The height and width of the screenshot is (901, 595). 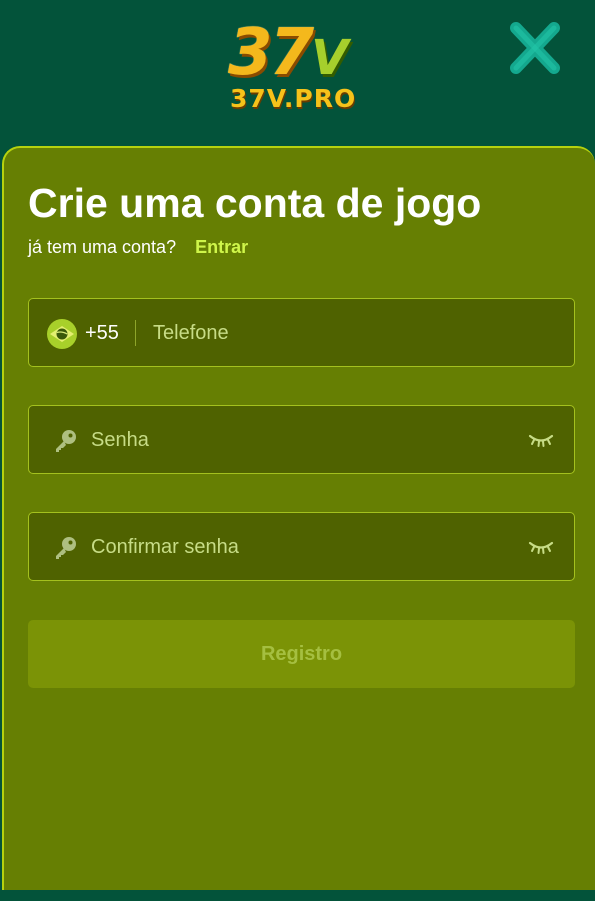 What do you see at coordinates (191, 333) in the screenshot?
I see `phone-placeholder: Telefone` at bounding box center [191, 333].